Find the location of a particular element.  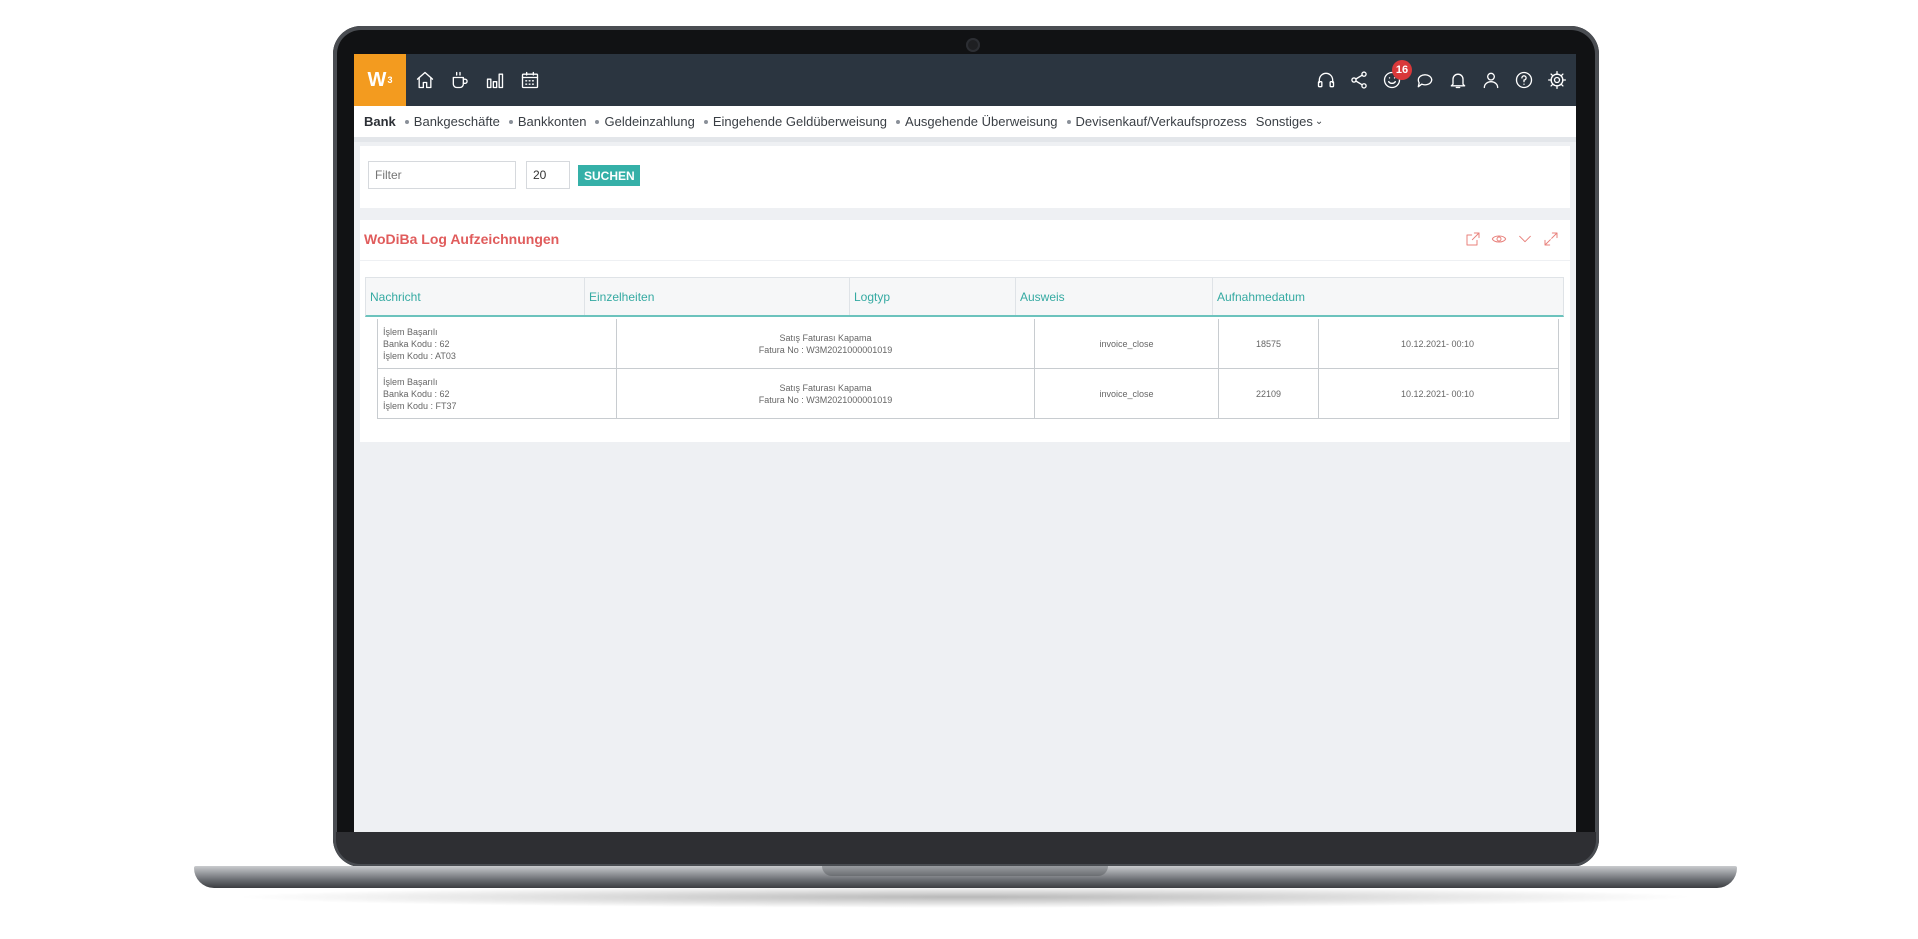

id-value: 22109 is located at coordinates (1268, 393).